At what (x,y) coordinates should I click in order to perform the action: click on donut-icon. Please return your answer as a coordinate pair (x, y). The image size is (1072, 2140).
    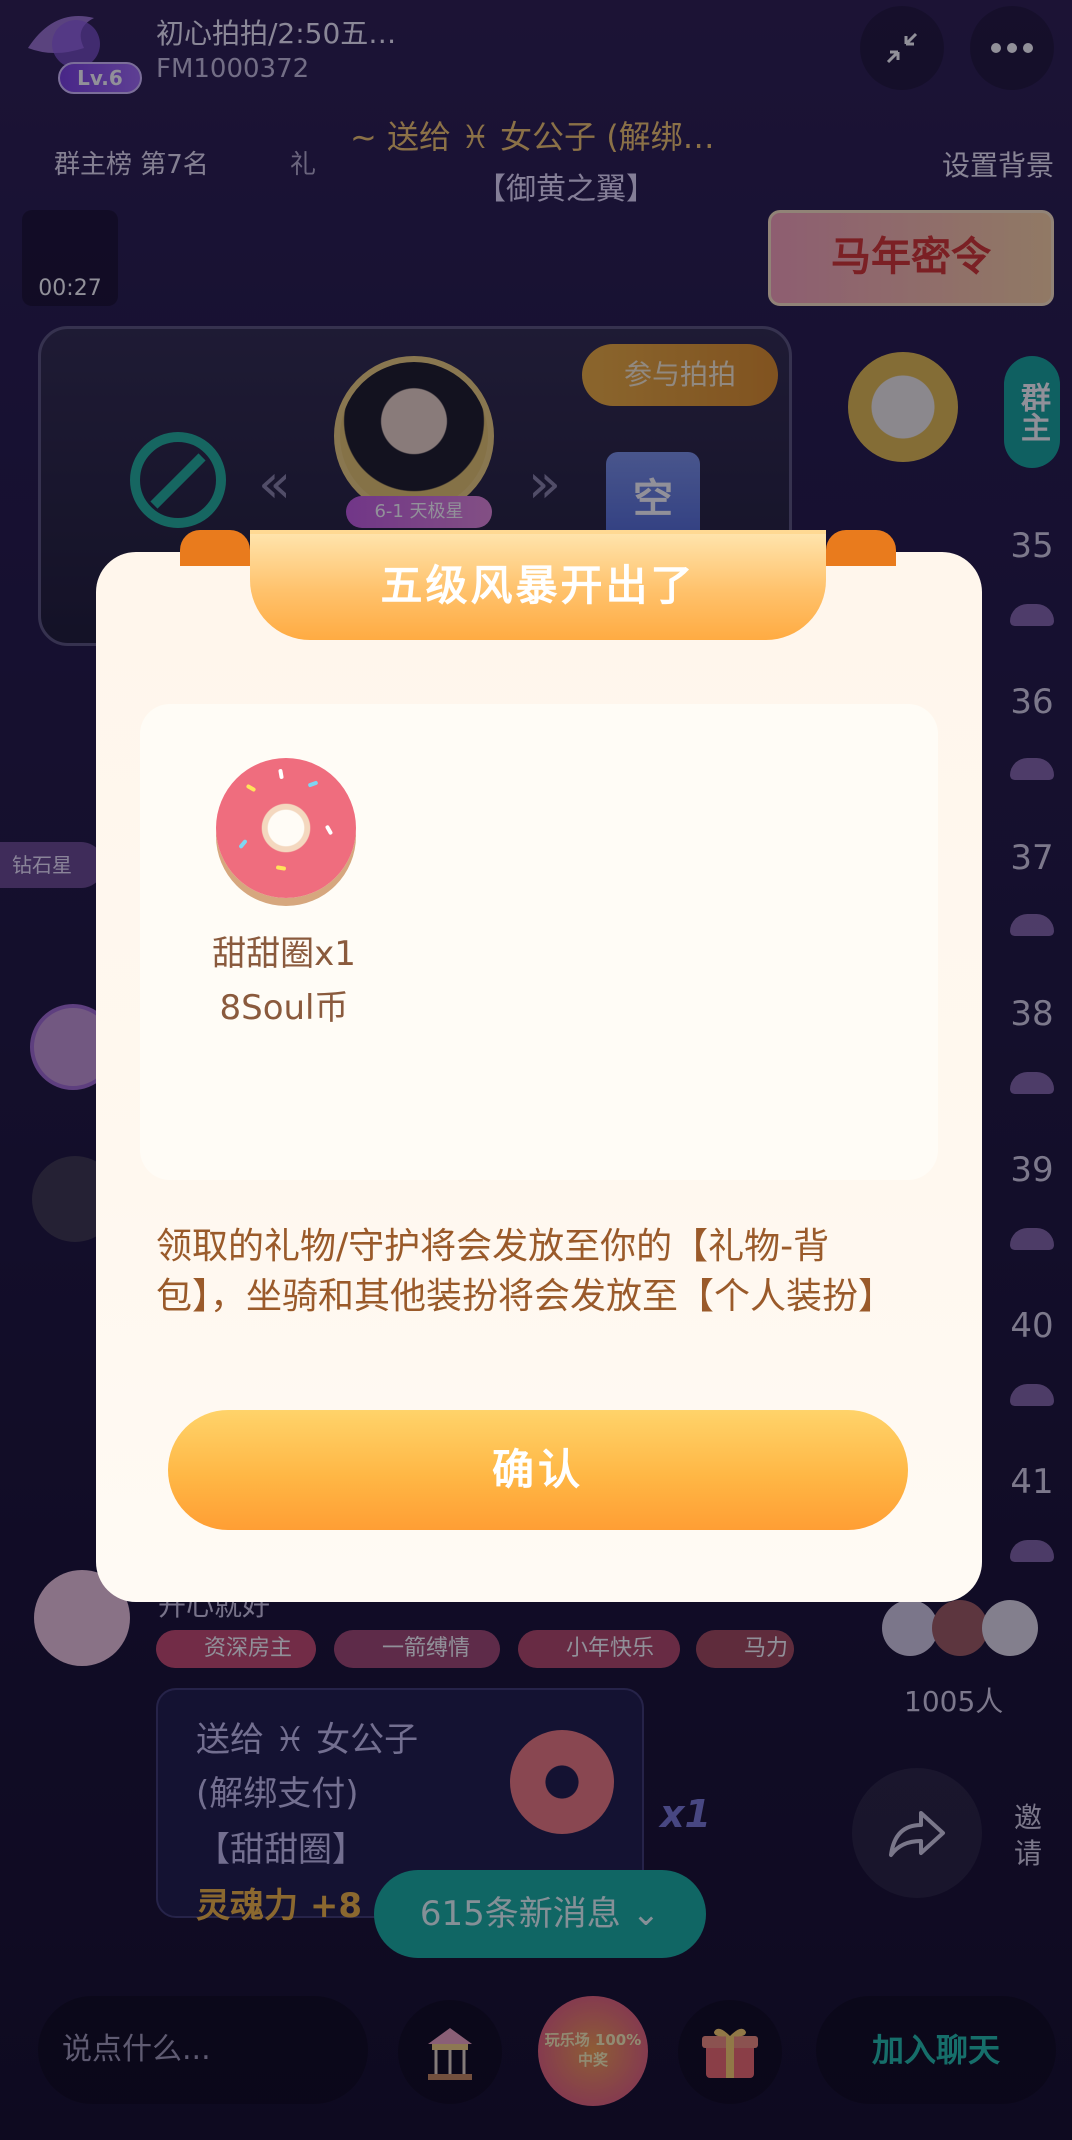
    Looking at the image, I should click on (286, 828).